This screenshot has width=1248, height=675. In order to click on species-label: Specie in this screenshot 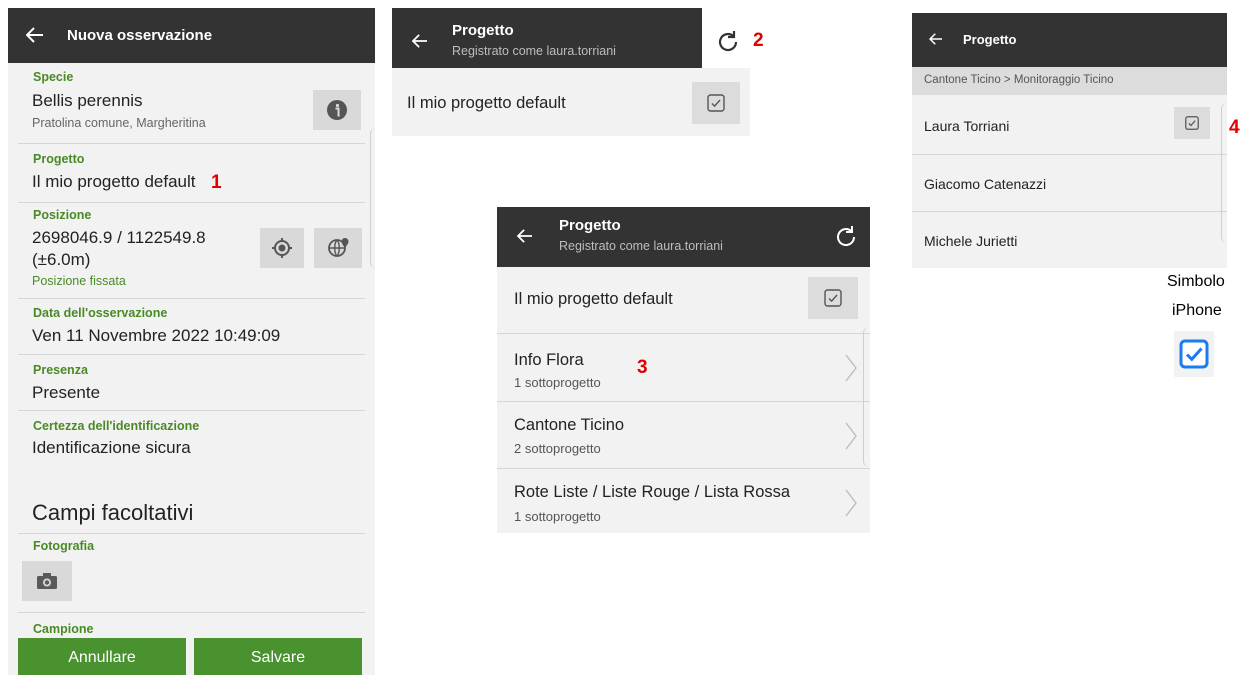, I will do `click(53, 77)`.